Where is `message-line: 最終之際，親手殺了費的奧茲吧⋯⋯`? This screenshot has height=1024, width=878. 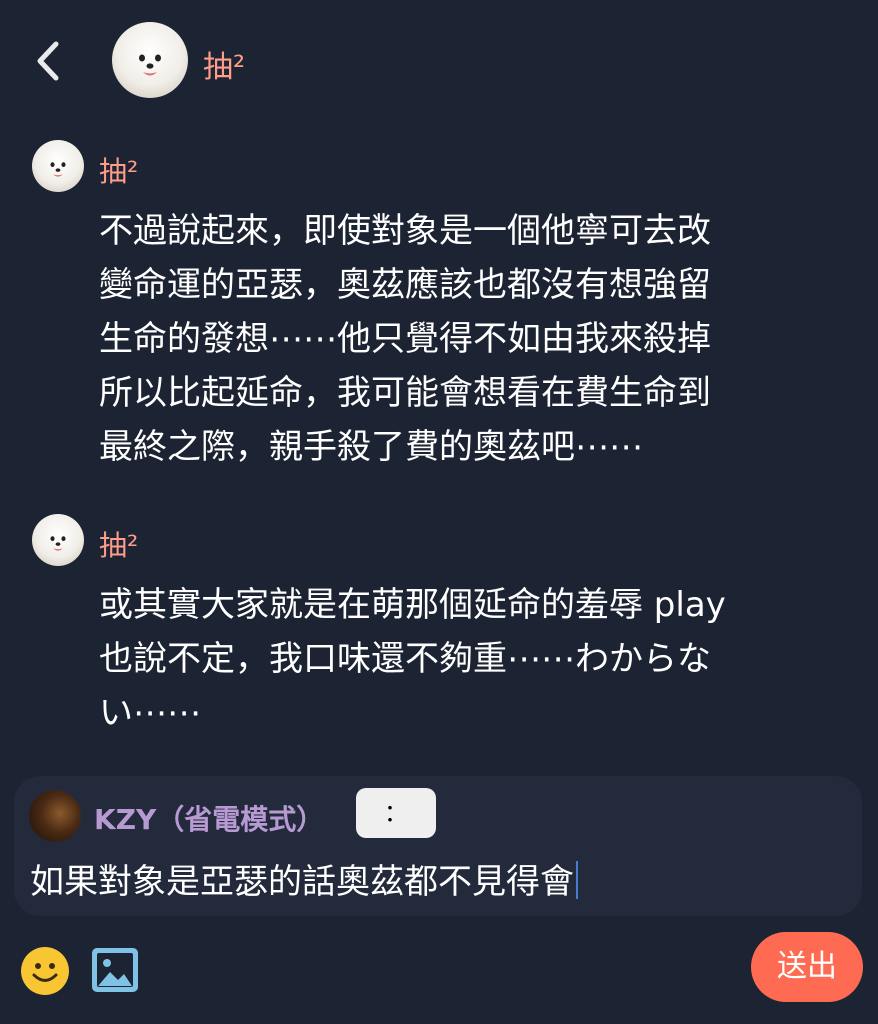 message-line: 最終之際，親手殺了費的奧茲吧⋯⋯ is located at coordinates (371, 447).